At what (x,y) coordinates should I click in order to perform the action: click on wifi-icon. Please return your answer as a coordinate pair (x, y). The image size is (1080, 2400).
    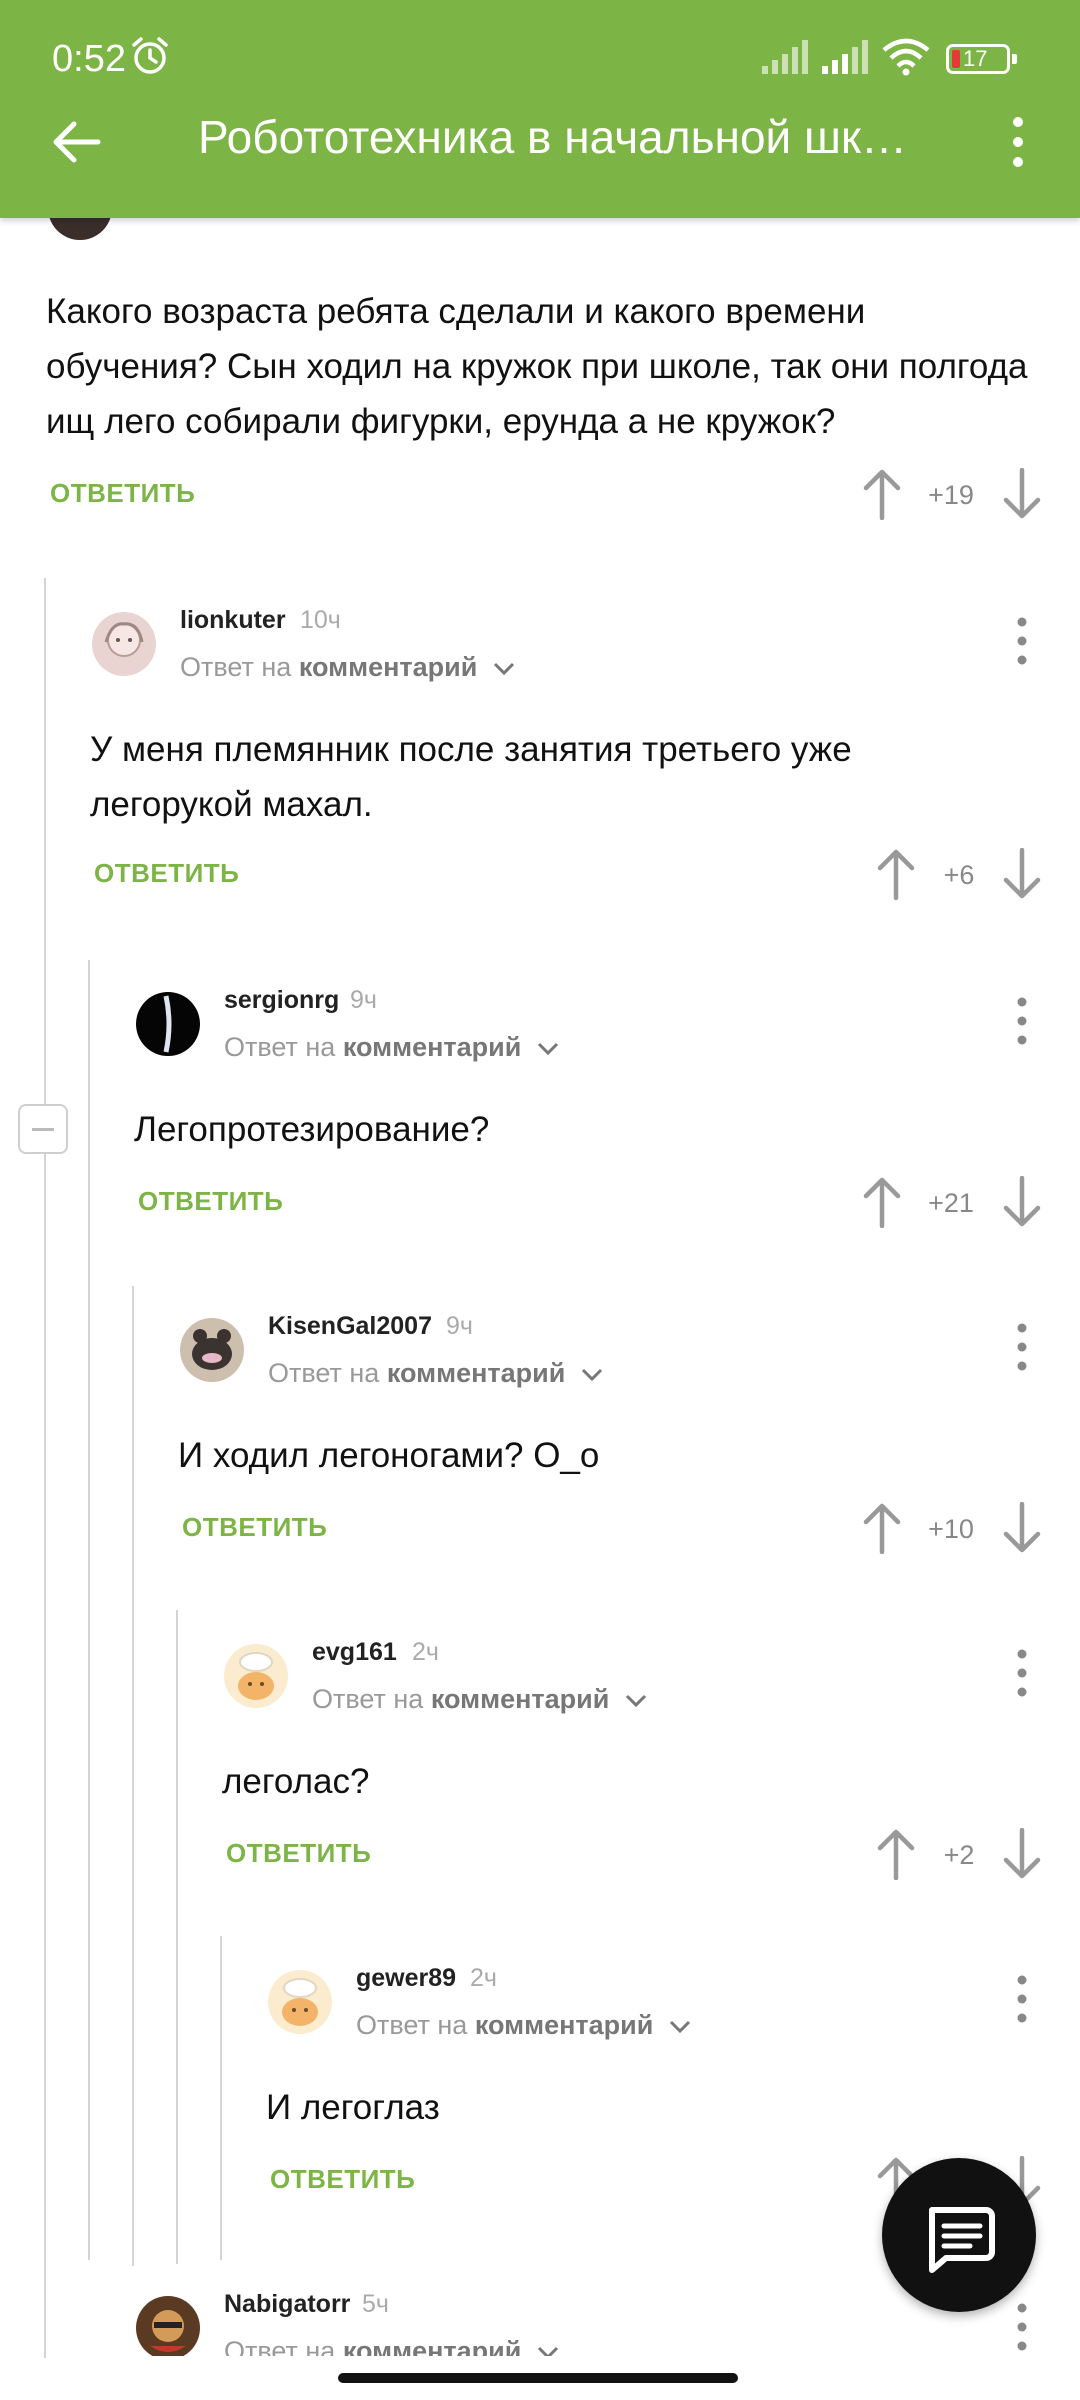
    Looking at the image, I should click on (906, 57).